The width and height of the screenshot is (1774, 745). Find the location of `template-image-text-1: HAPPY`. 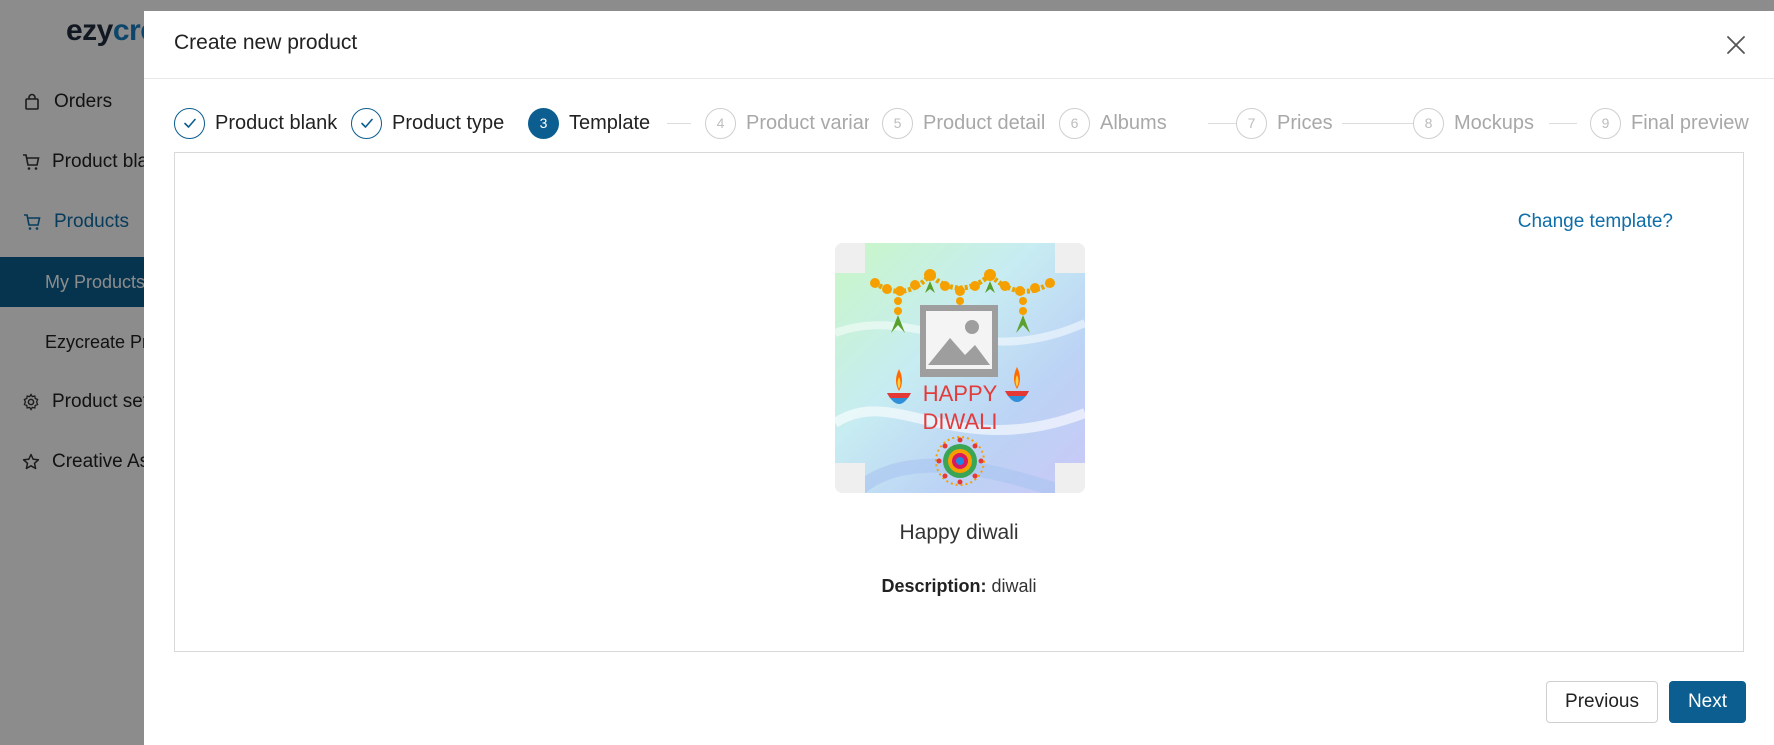

template-image-text-1: HAPPY is located at coordinates (960, 393).